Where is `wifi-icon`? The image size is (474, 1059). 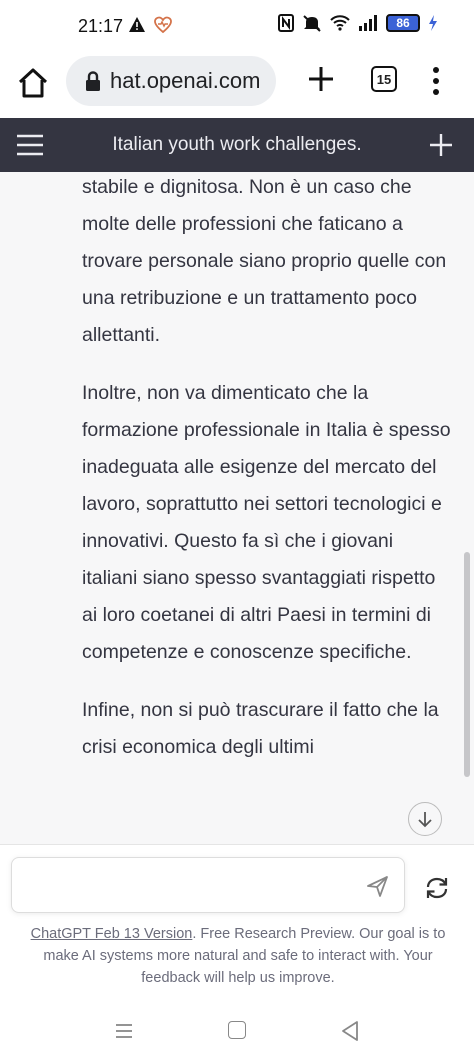 wifi-icon is located at coordinates (340, 23).